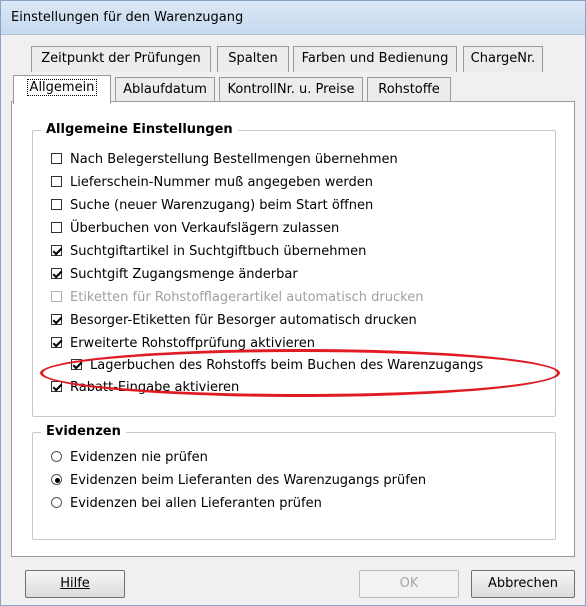 The image size is (586, 606). I want to click on tab-kontrollnr-u-preise: KontrollNr. u. Preise, so click(291, 89).